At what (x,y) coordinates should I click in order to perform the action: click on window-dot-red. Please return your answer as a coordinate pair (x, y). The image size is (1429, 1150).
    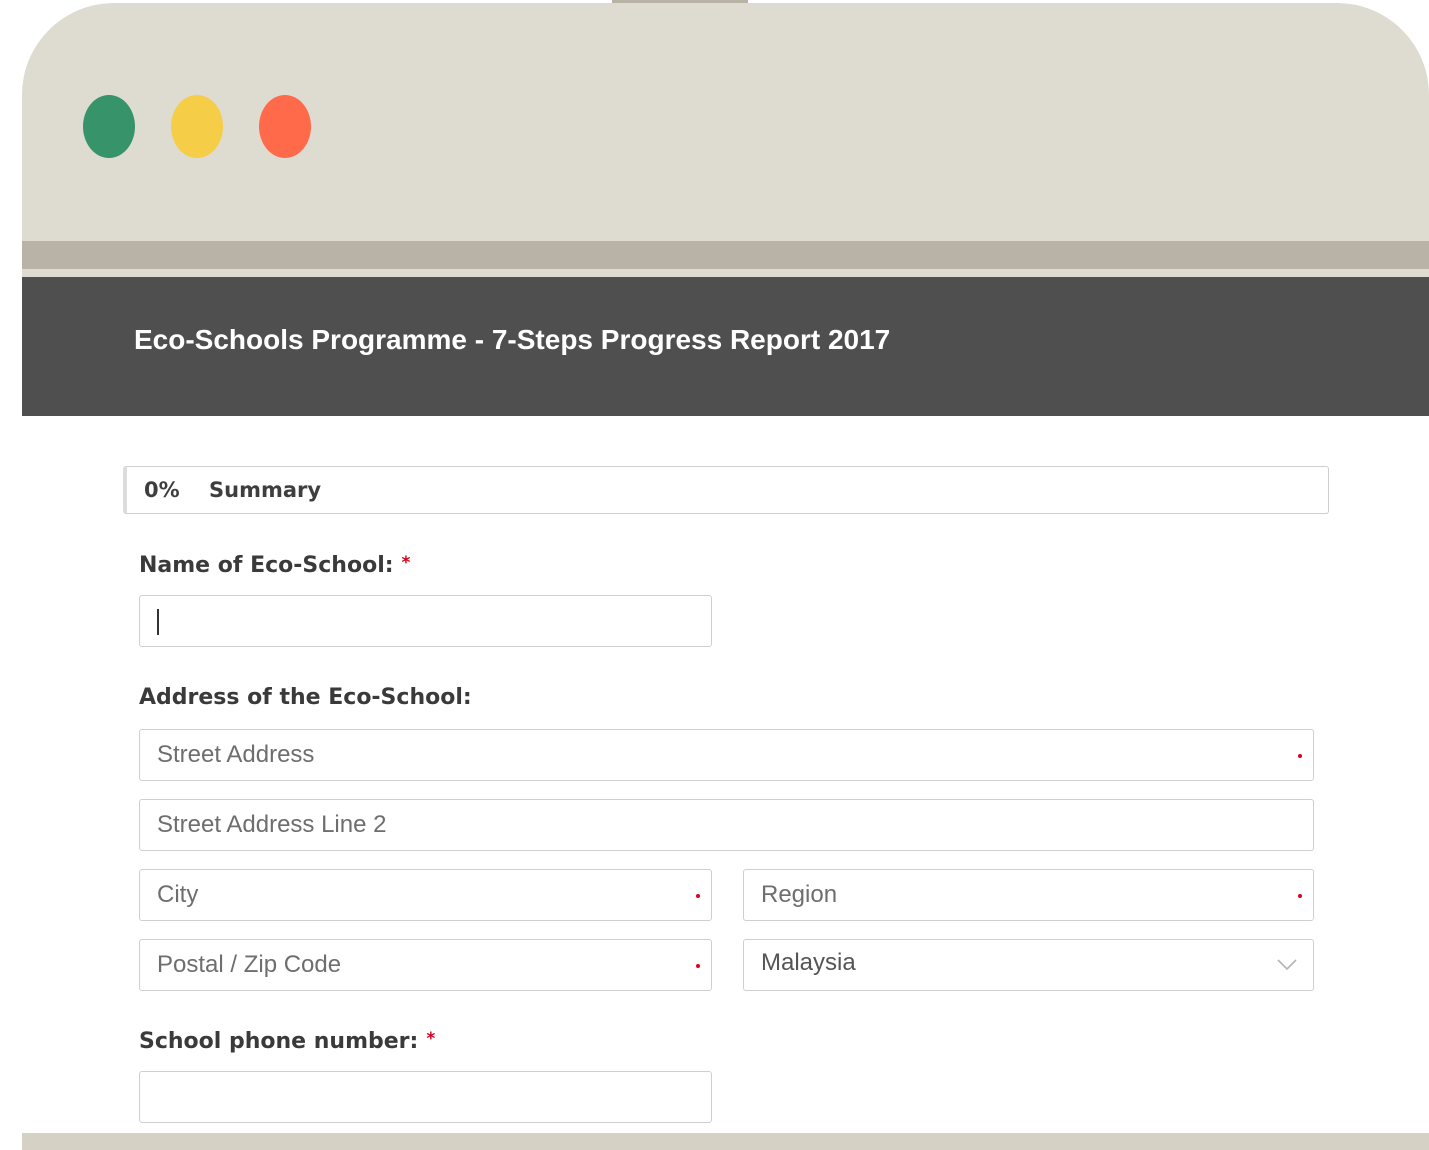
    Looking at the image, I should click on (285, 126).